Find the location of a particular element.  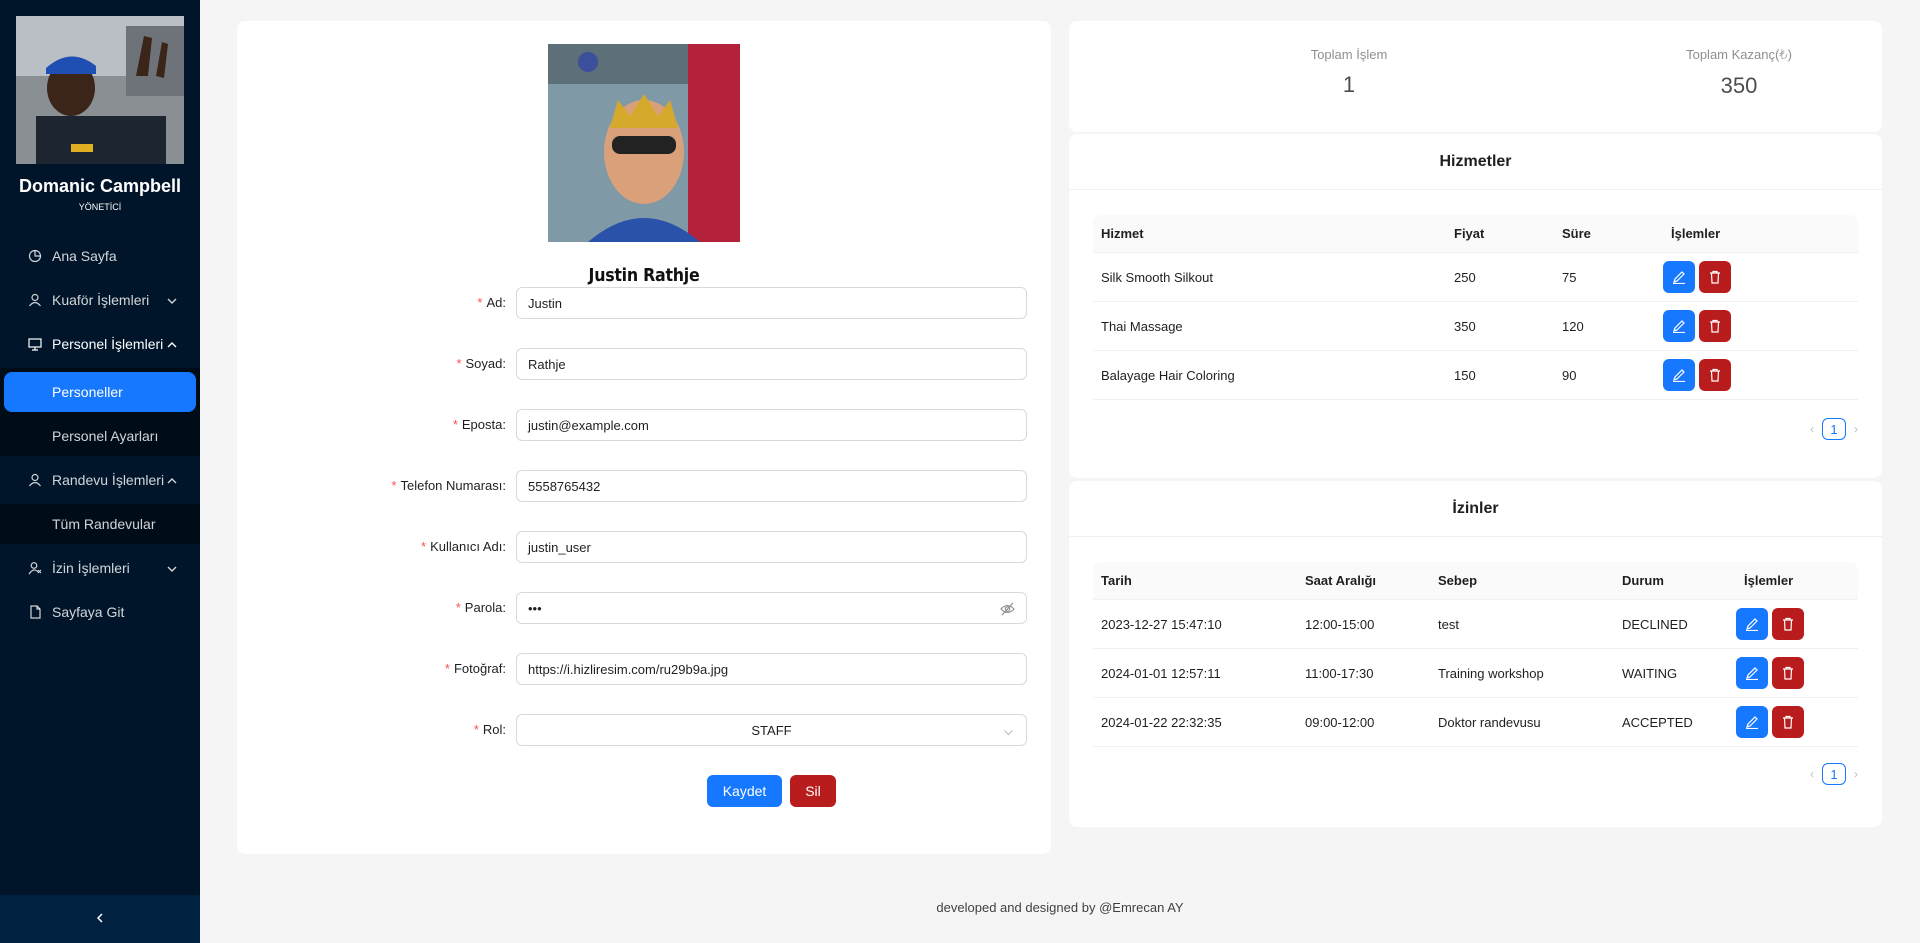

form-row-email: * Eposta: justin@example.com is located at coordinates (644, 425).